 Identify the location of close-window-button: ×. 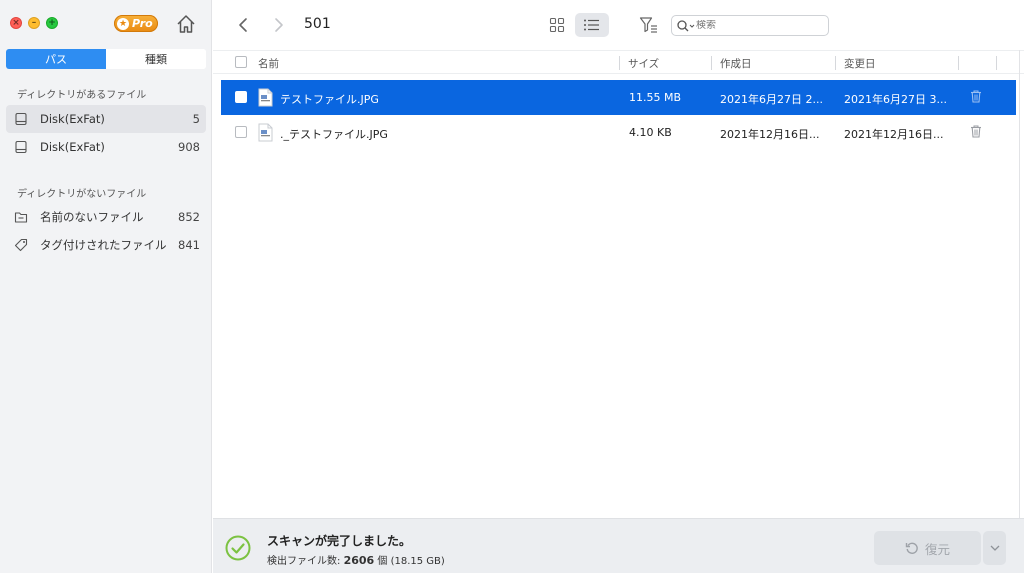
(16, 23).